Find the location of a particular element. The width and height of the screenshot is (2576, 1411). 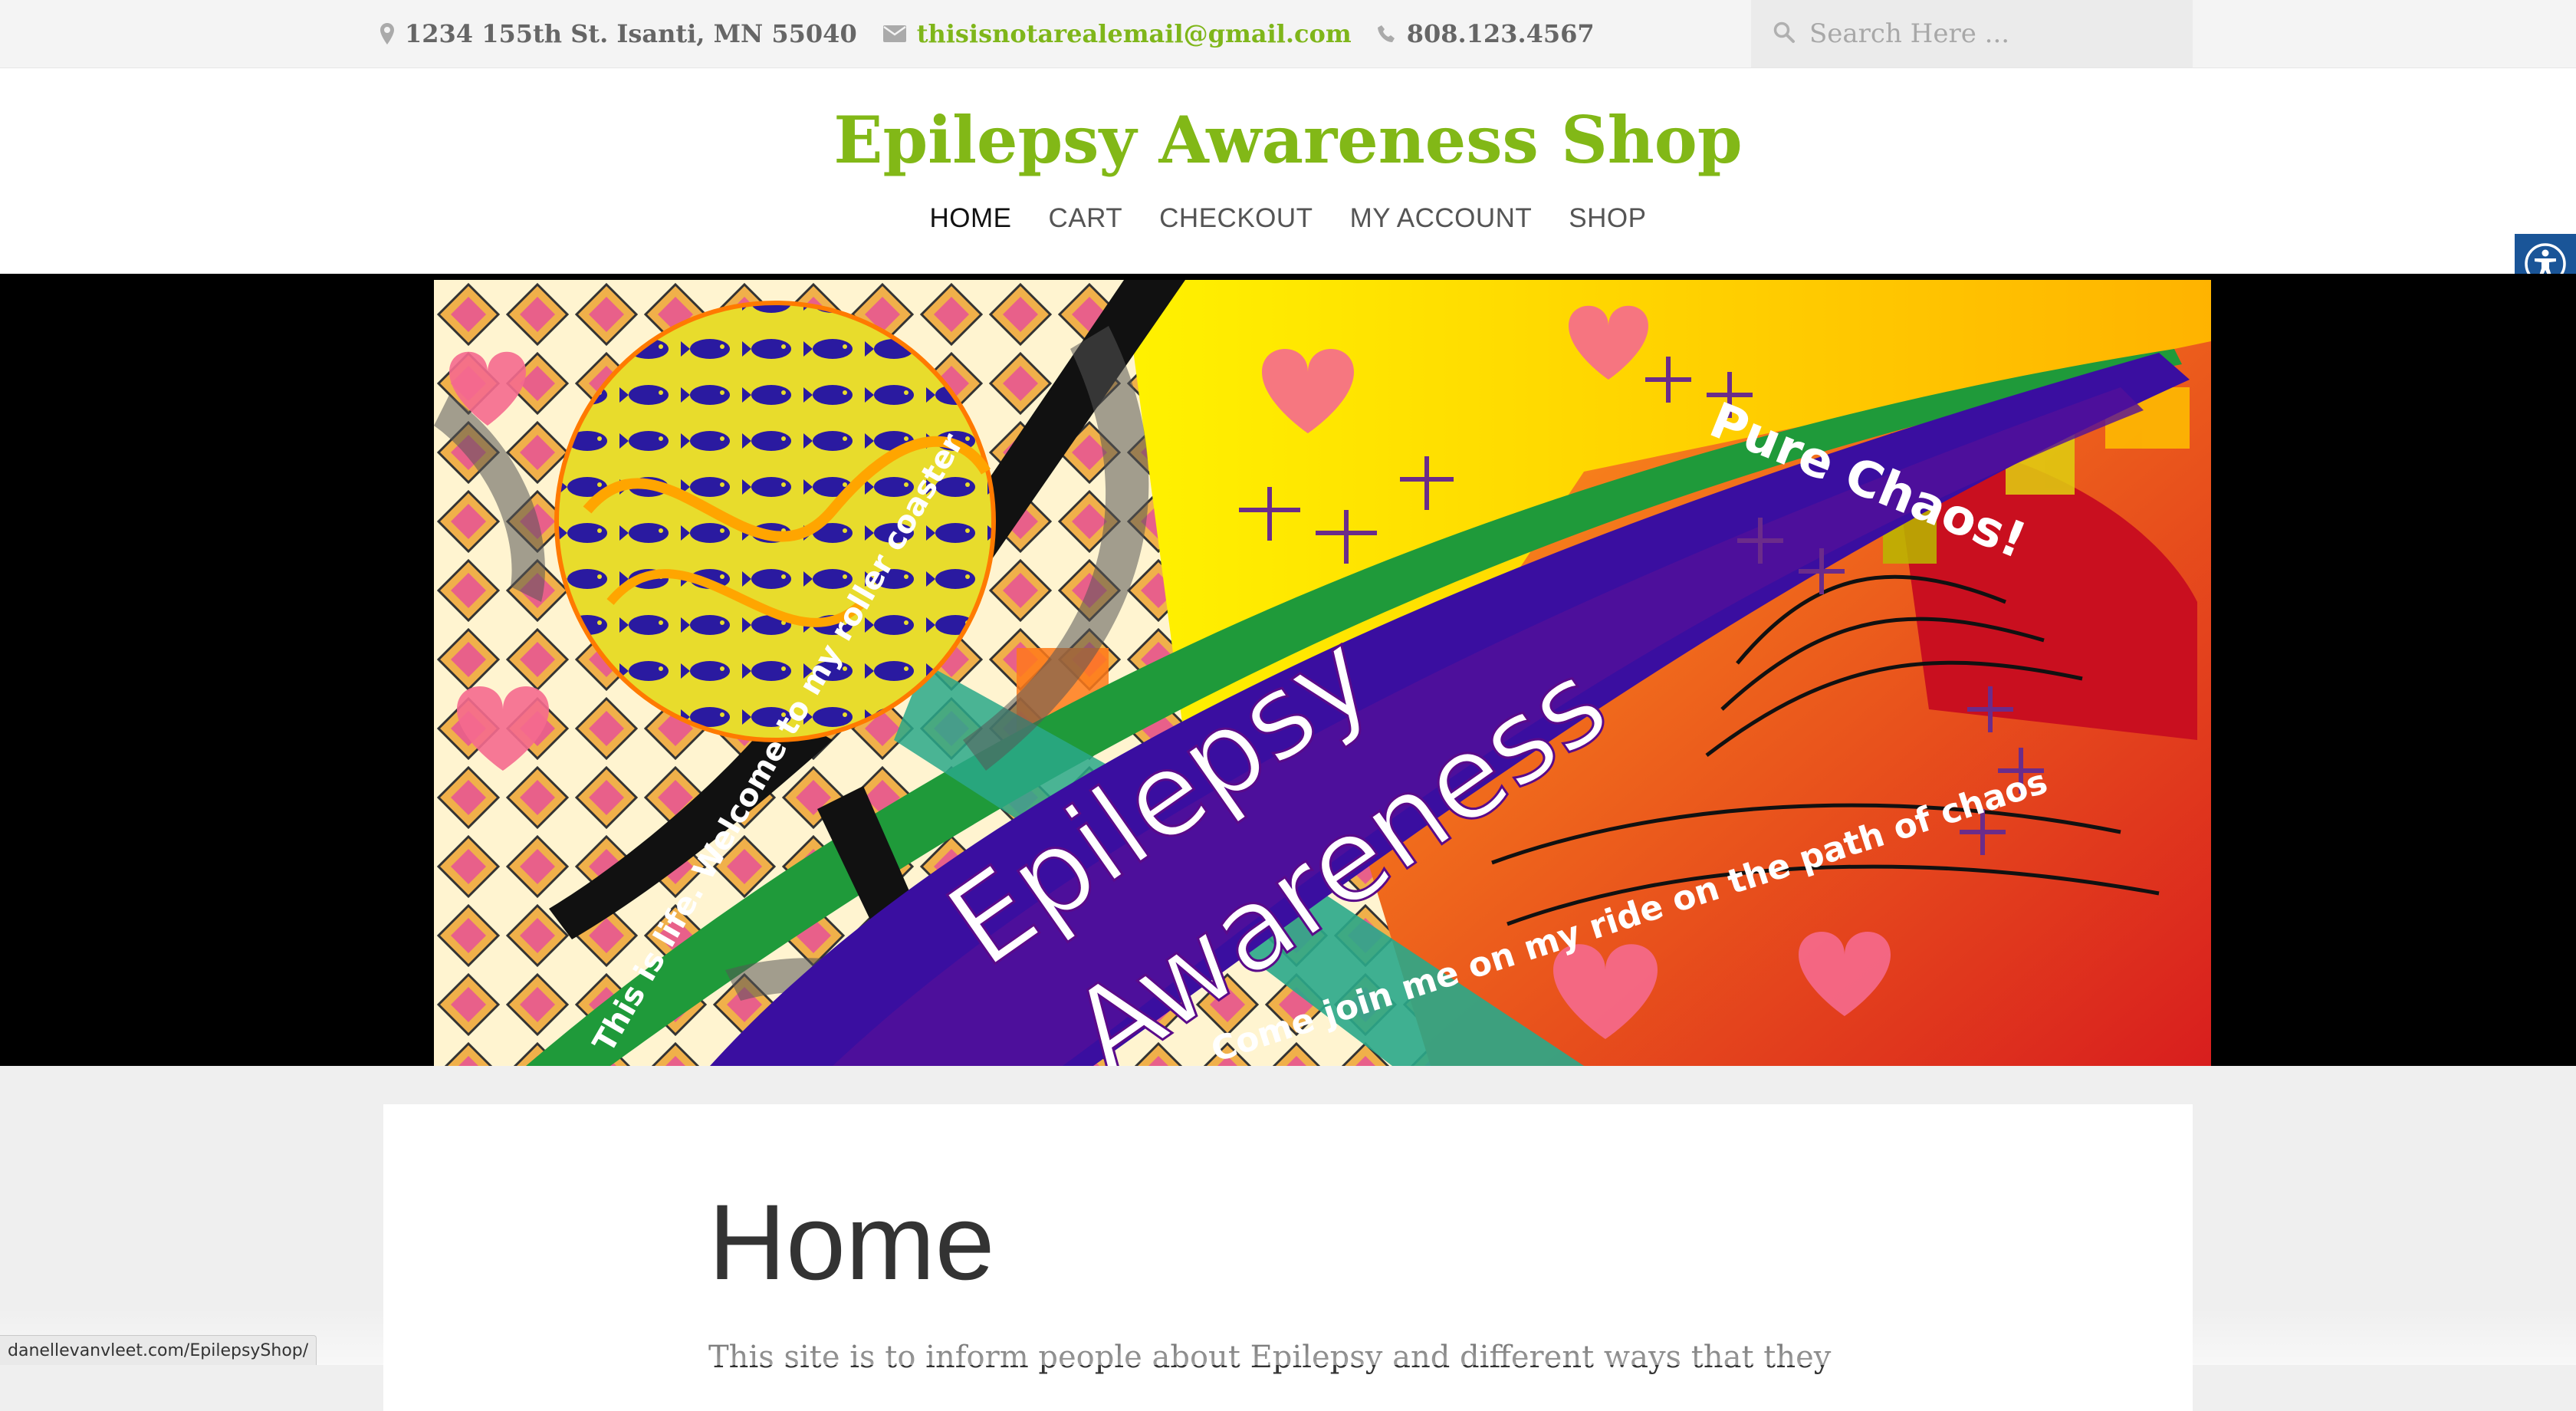

page-title: Home is located at coordinates (852, 1242).